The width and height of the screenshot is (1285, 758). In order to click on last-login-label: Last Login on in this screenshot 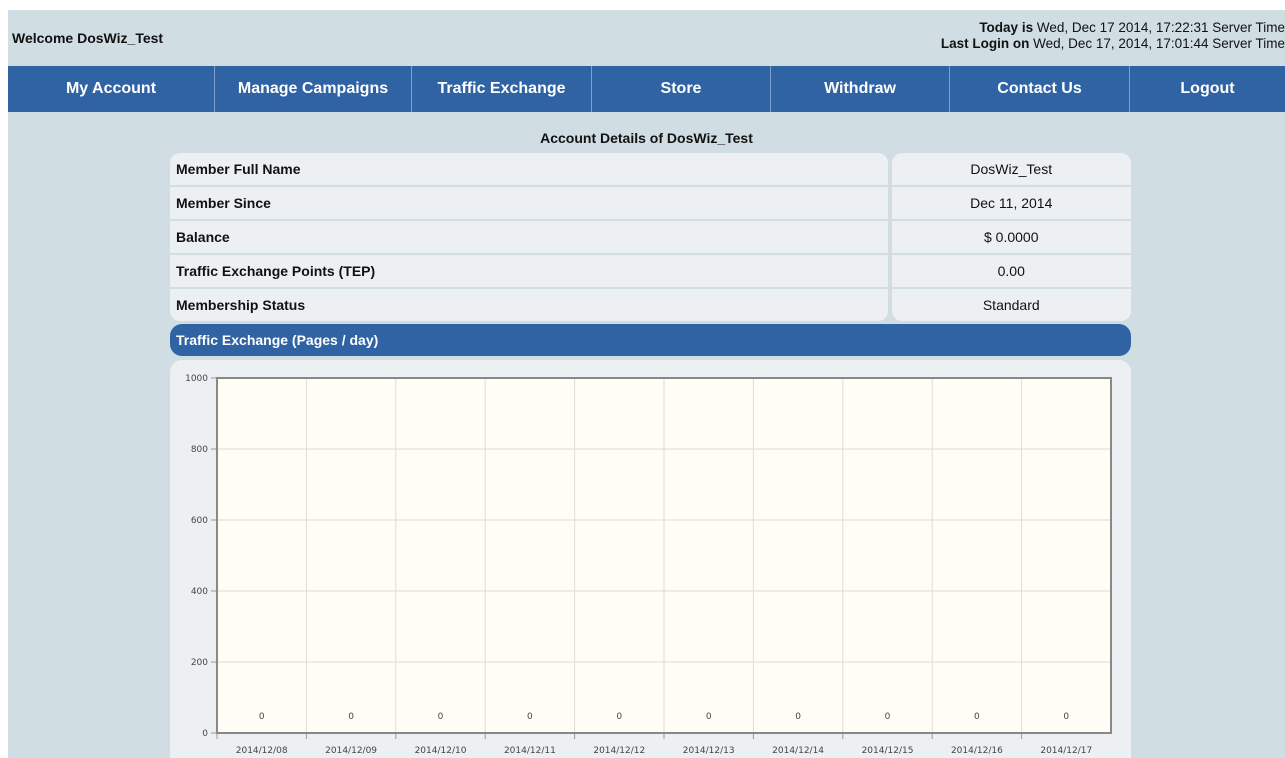, I will do `click(985, 43)`.